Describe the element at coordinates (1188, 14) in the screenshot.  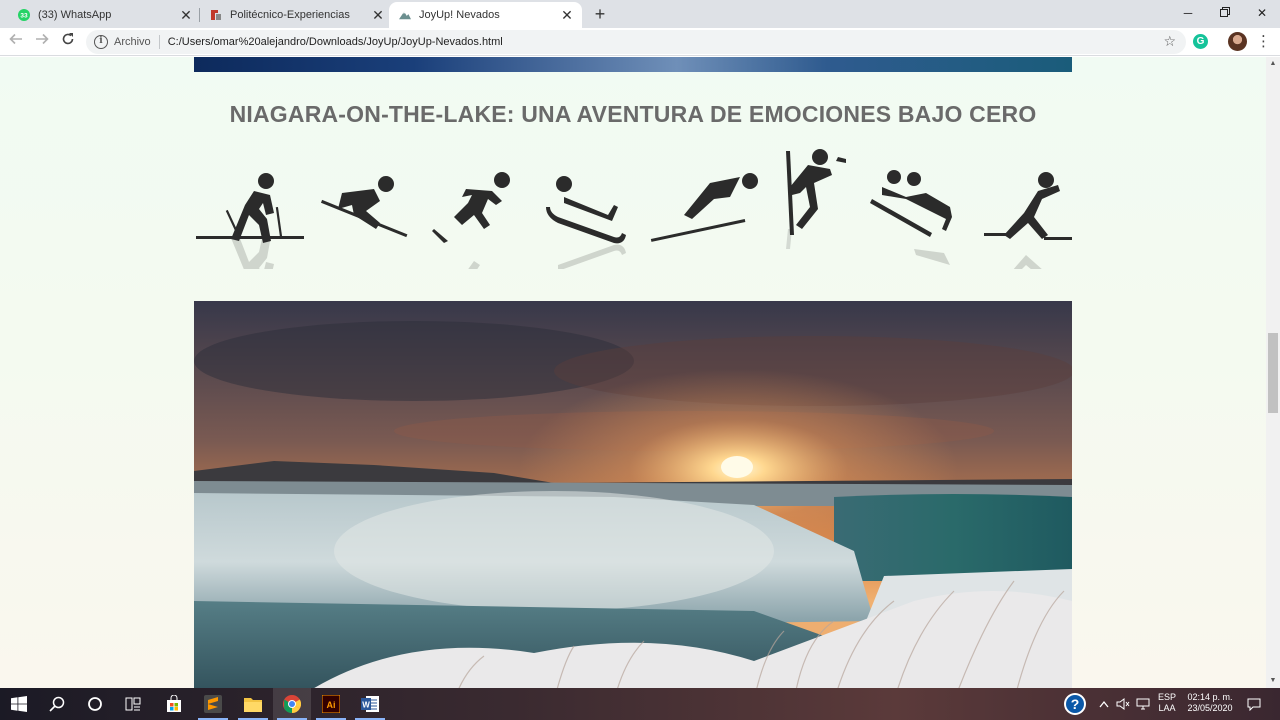
I see `minimize-button: ─` at that location.